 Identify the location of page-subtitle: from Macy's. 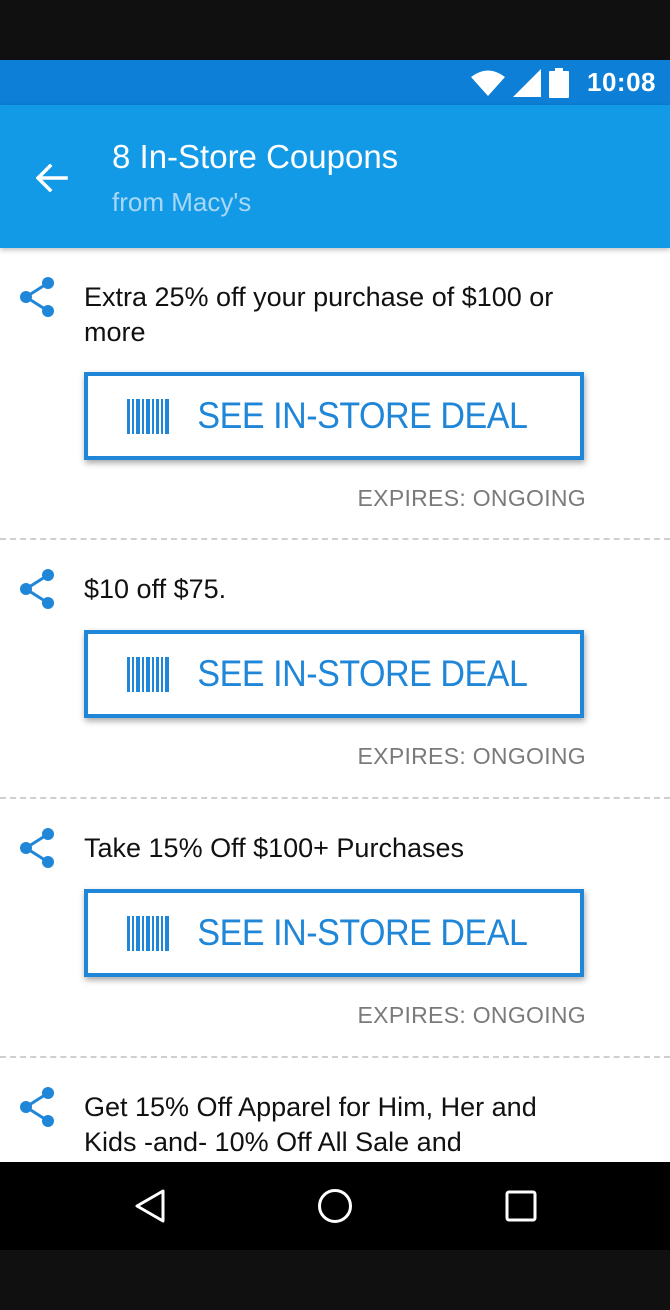
(182, 202).